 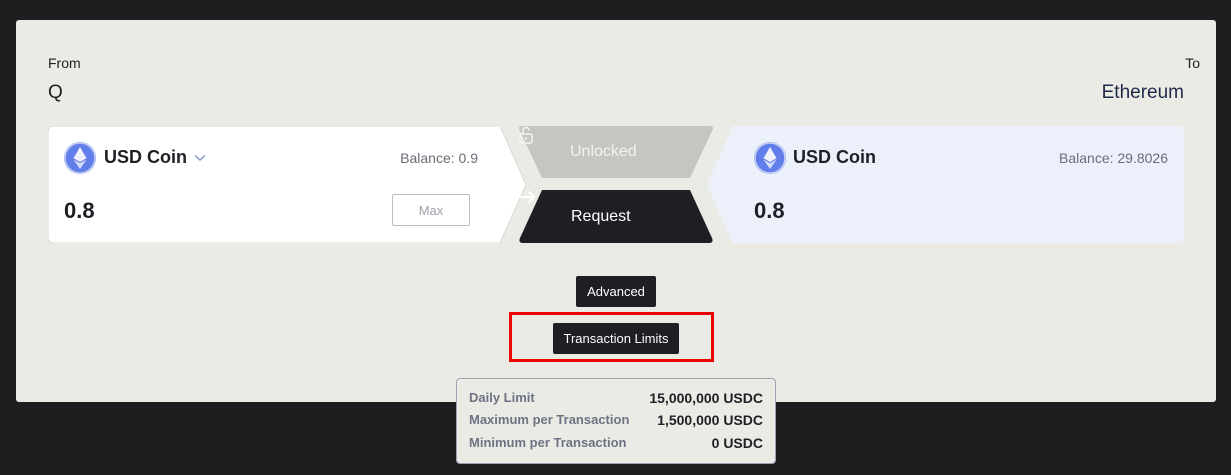 I want to click on limit-label: Maximum per Transaction, so click(x=549, y=419).